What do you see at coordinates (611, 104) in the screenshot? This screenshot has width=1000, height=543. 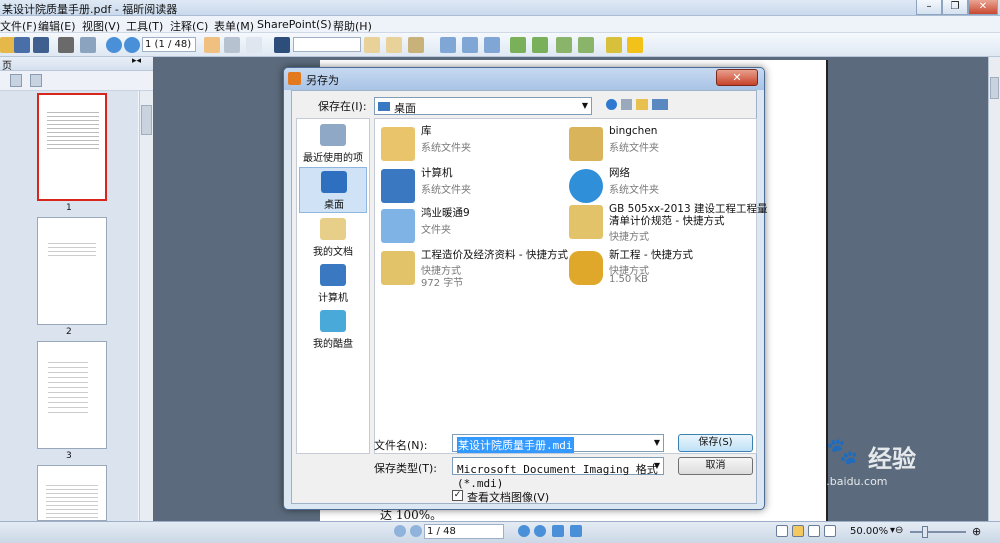 I see `back-nav-icon` at bounding box center [611, 104].